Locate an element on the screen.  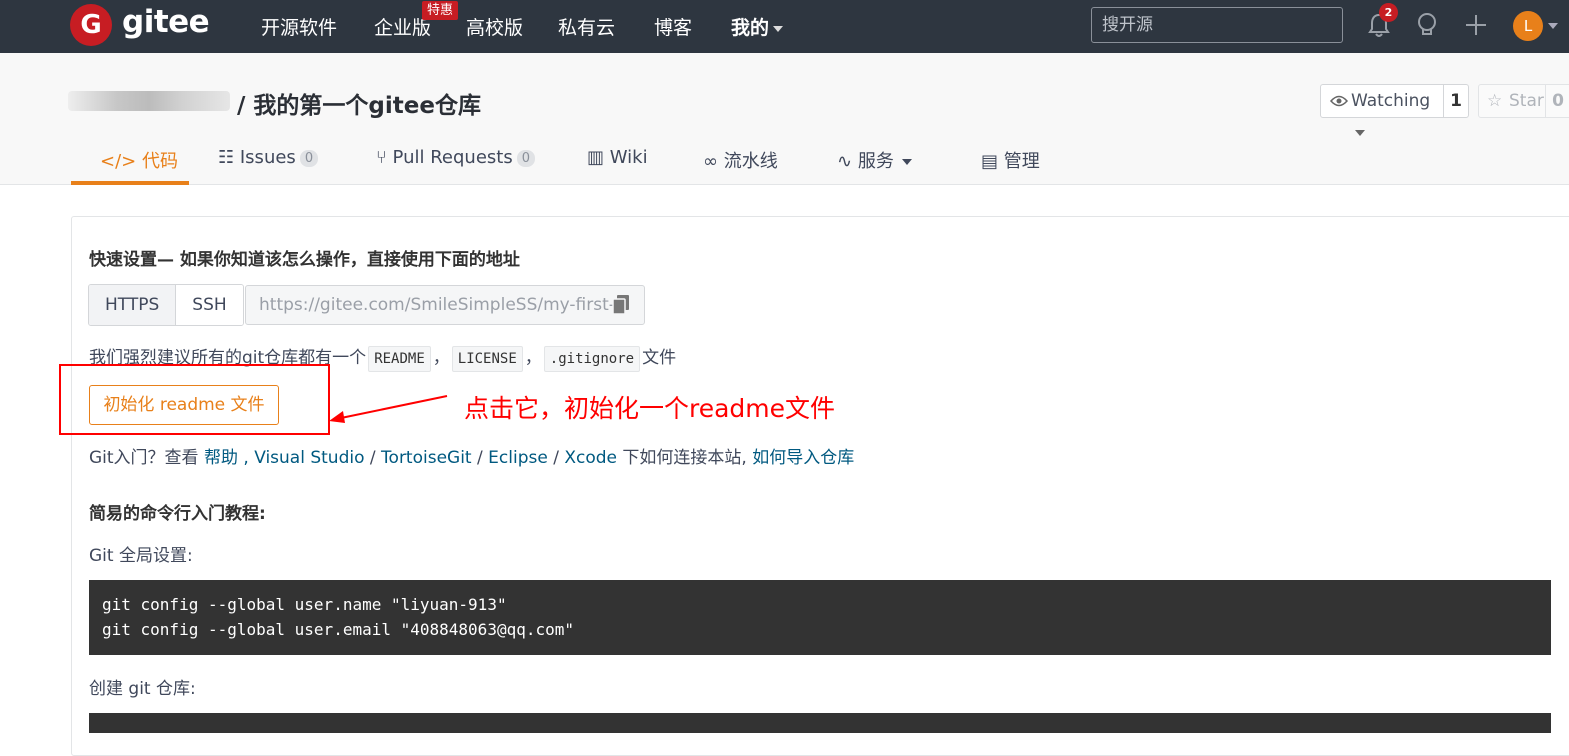
tab-pull-requests: ⑂ Pull Requests 0 is located at coordinates (455, 157).